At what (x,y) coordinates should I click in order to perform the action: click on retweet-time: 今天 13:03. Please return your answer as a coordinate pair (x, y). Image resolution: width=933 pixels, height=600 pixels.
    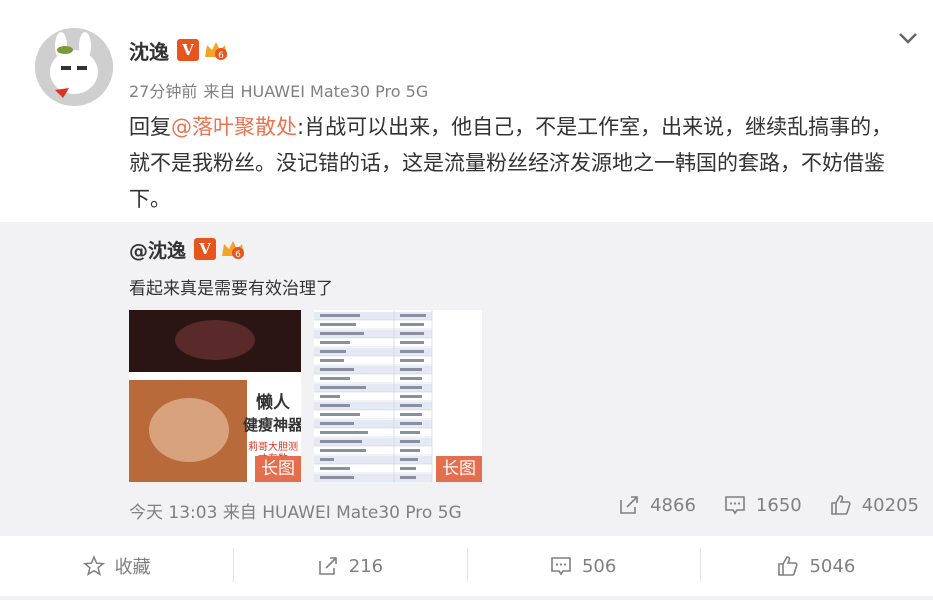
    Looking at the image, I should click on (173, 513).